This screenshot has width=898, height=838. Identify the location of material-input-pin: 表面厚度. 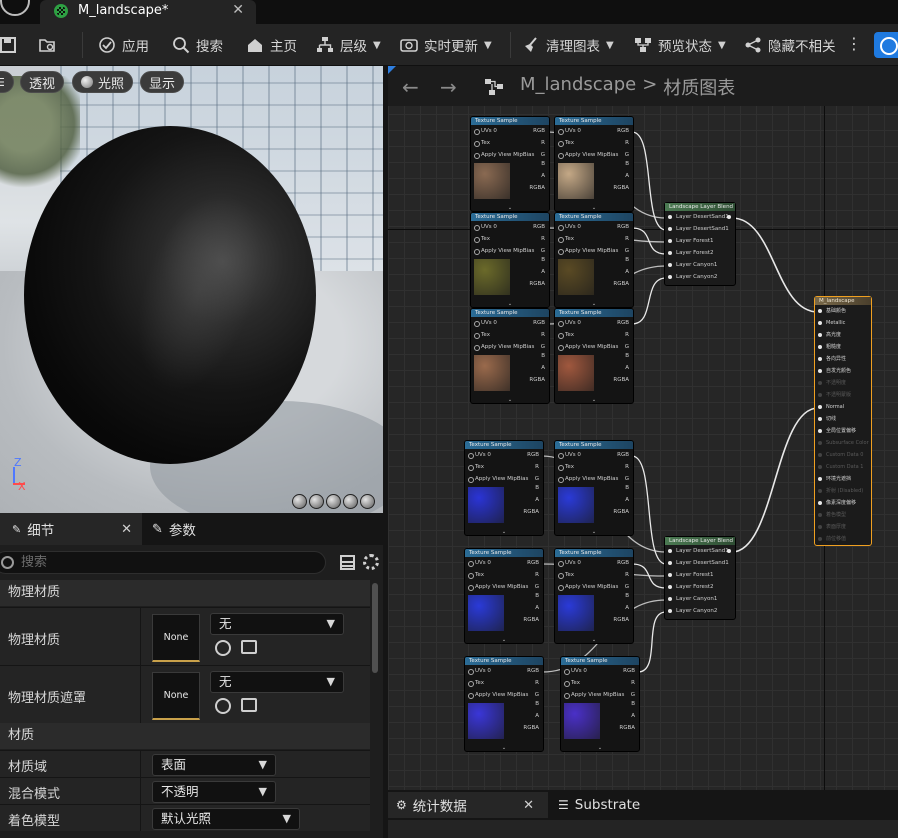
(843, 527).